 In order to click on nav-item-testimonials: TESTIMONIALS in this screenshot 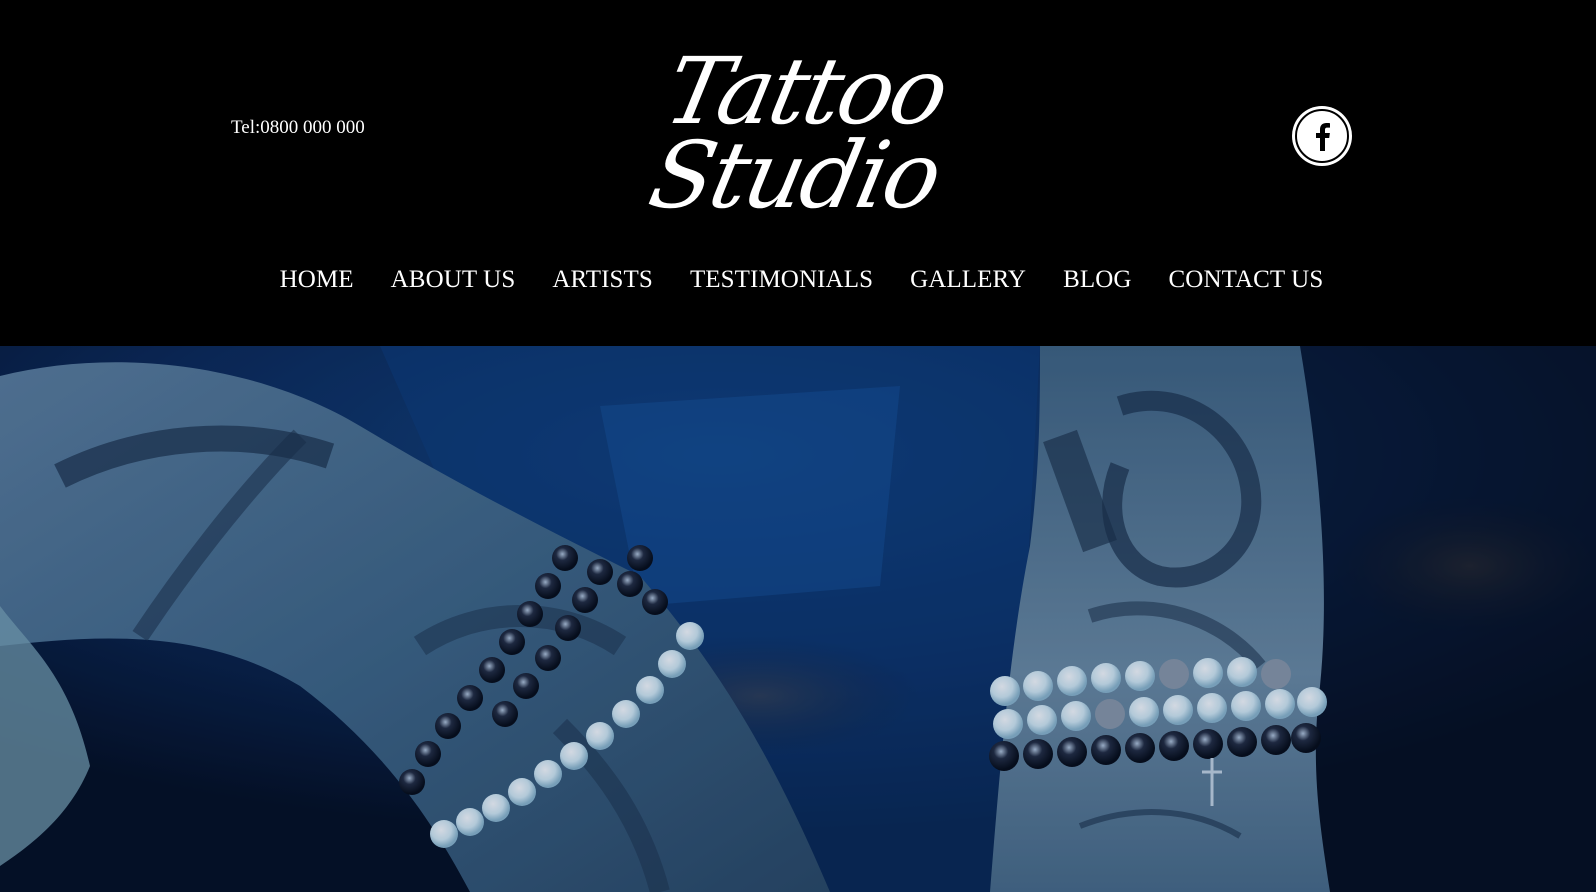, I will do `click(781, 280)`.